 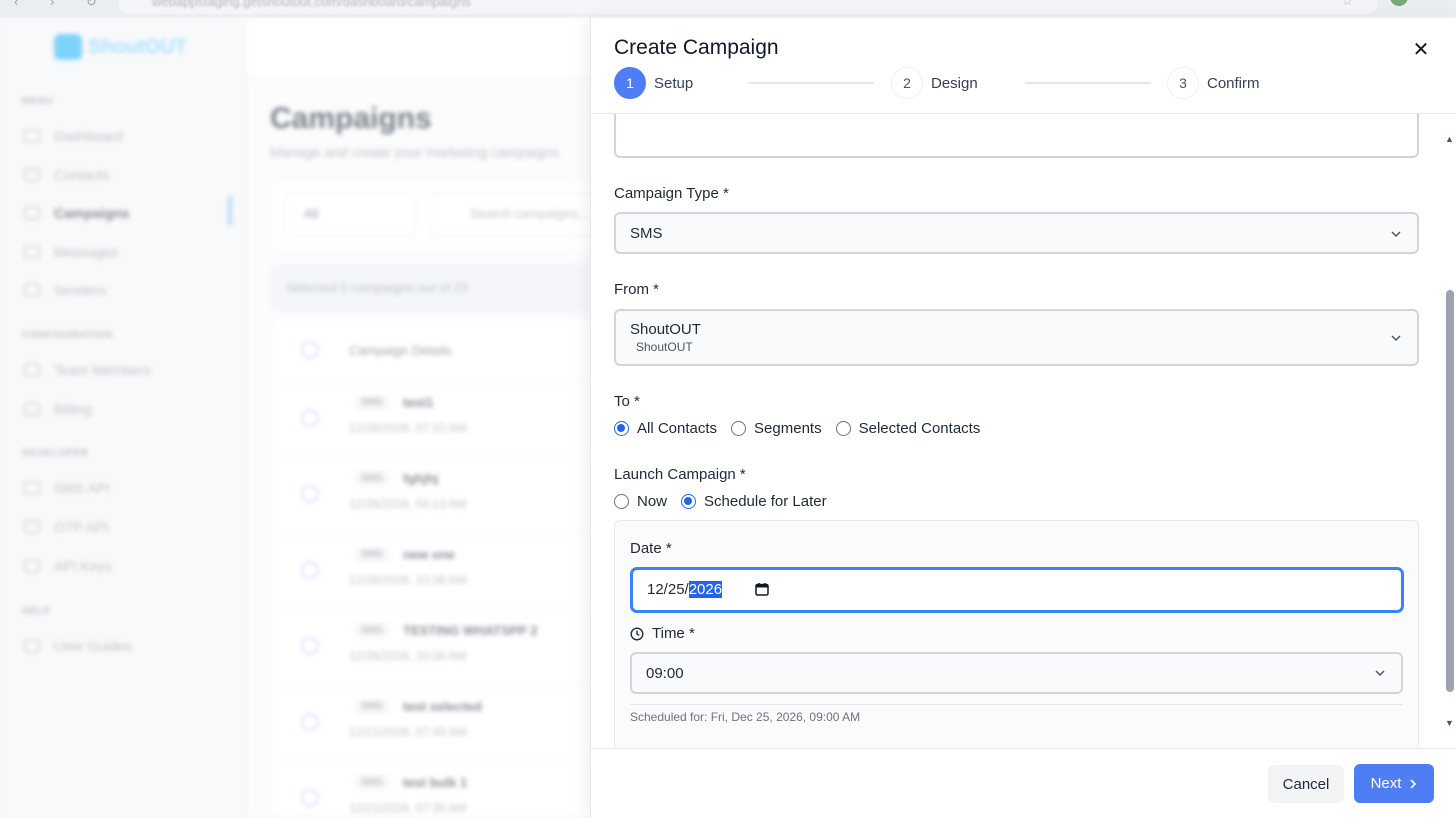 I want to click on close-icon: ✕, so click(x=1421, y=50).